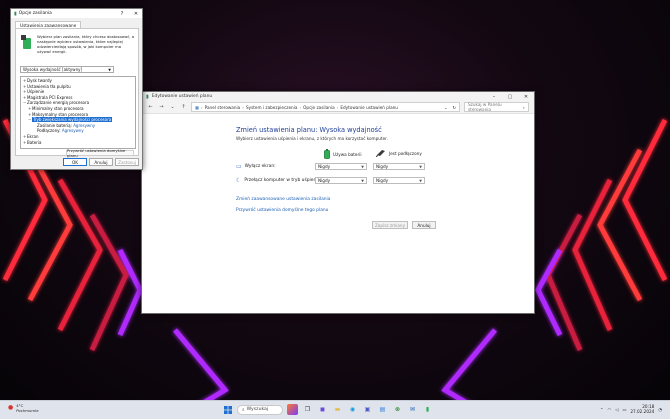 The height and width of the screenshot is (419, 670). I want to click on back-arrow-icon: ←, so click(150, 107).